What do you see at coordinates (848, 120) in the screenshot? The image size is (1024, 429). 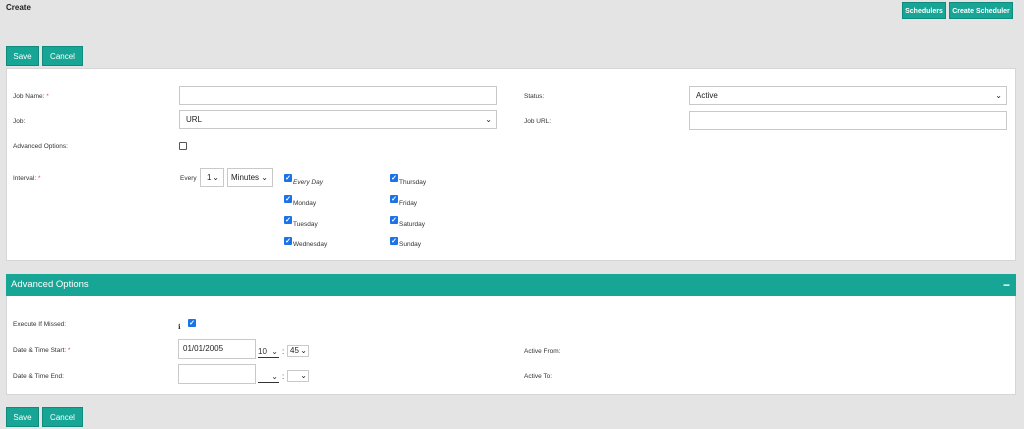 I see `job-url-input` at bounding box center [848, 120].